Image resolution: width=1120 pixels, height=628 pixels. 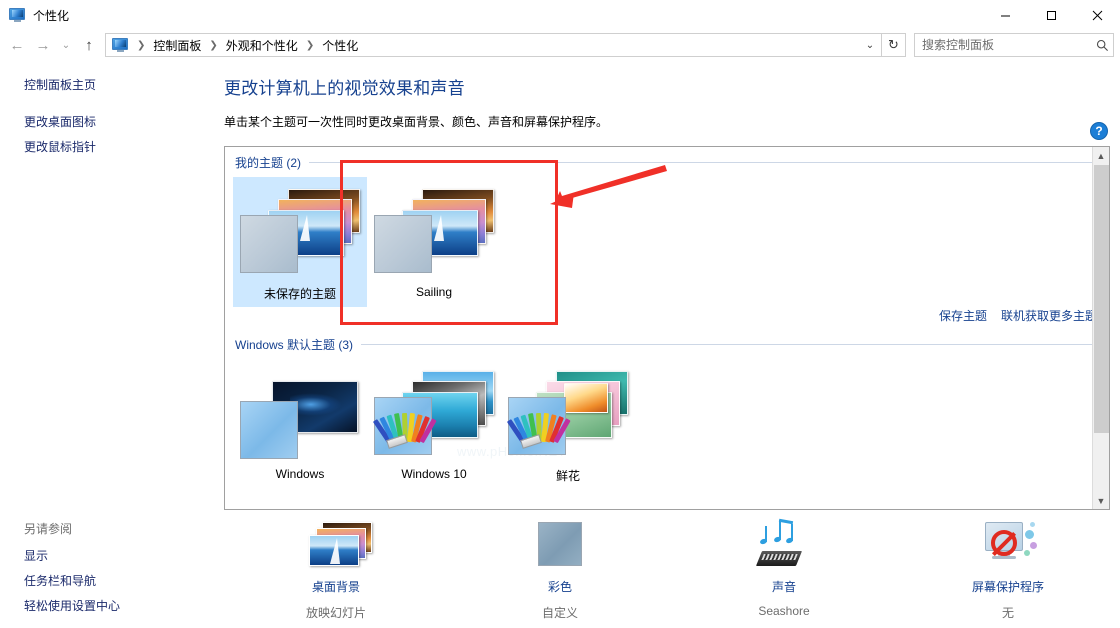 I want to click on setting-color: 彩色 自定义, so click(x=560, y=568).